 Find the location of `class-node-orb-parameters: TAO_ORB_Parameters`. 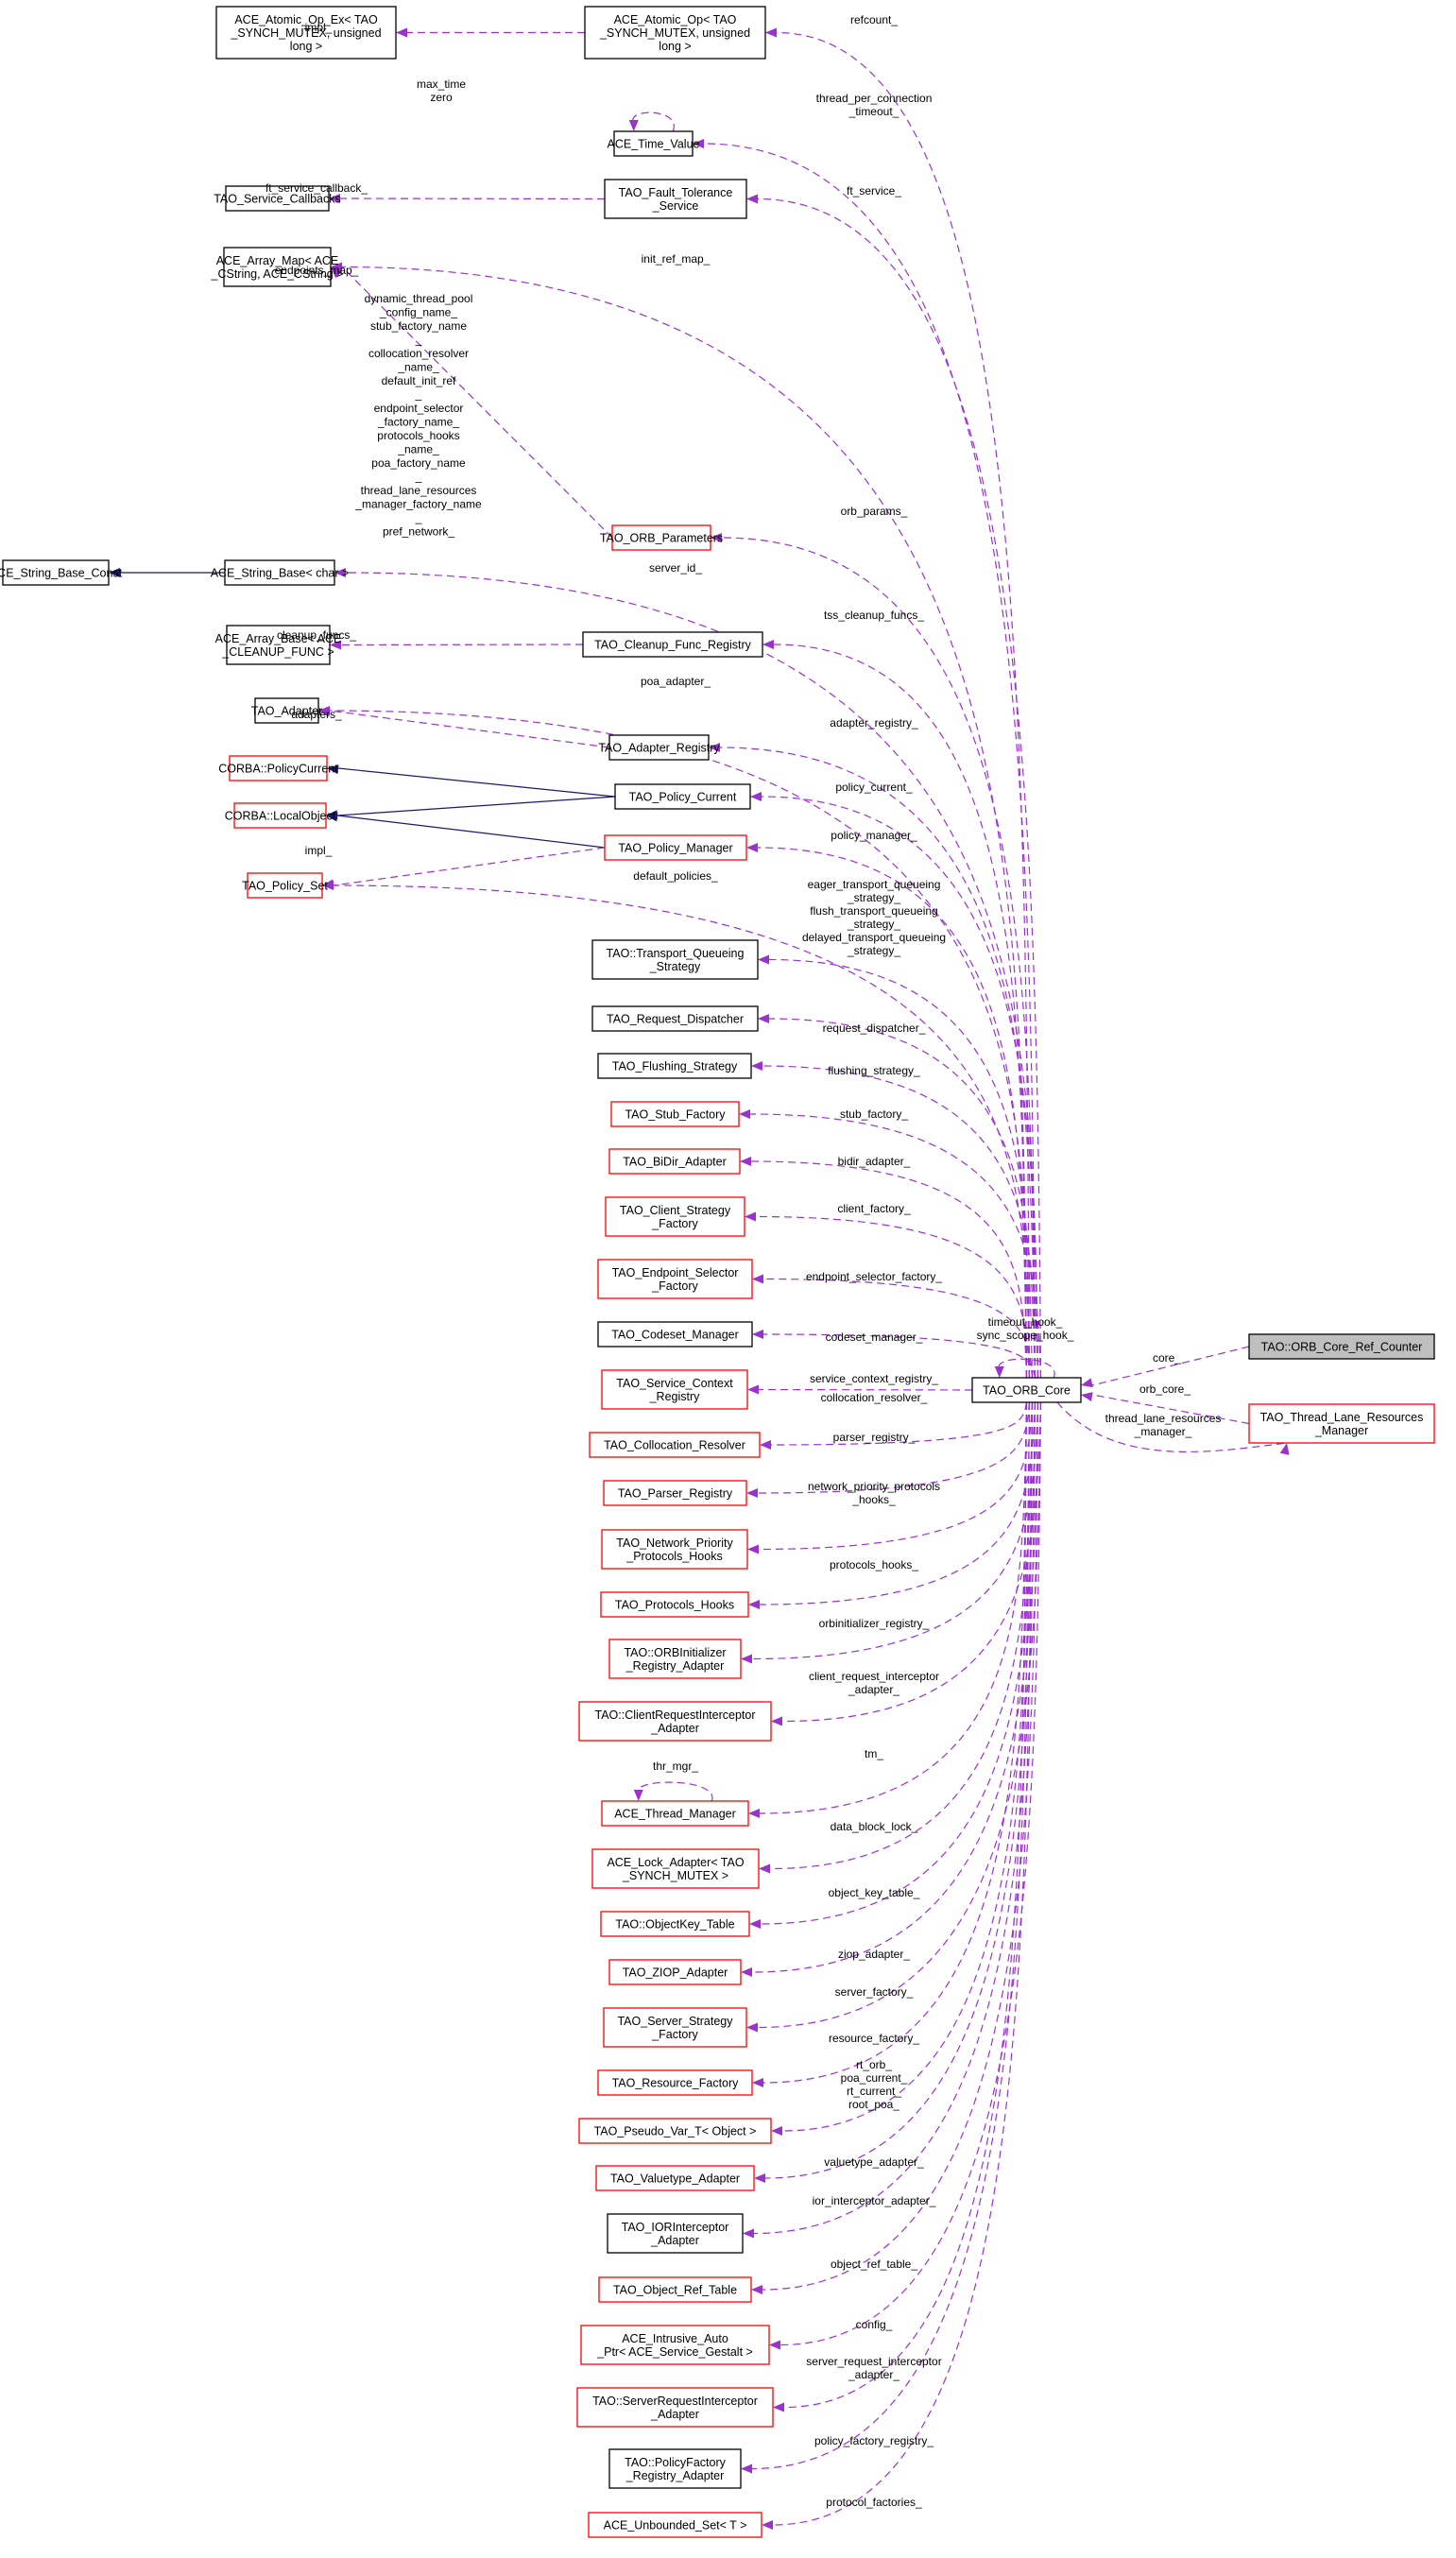

class-node-orb-parameters: TAO_ORB_Parameters is located at coordinates (661, 537).